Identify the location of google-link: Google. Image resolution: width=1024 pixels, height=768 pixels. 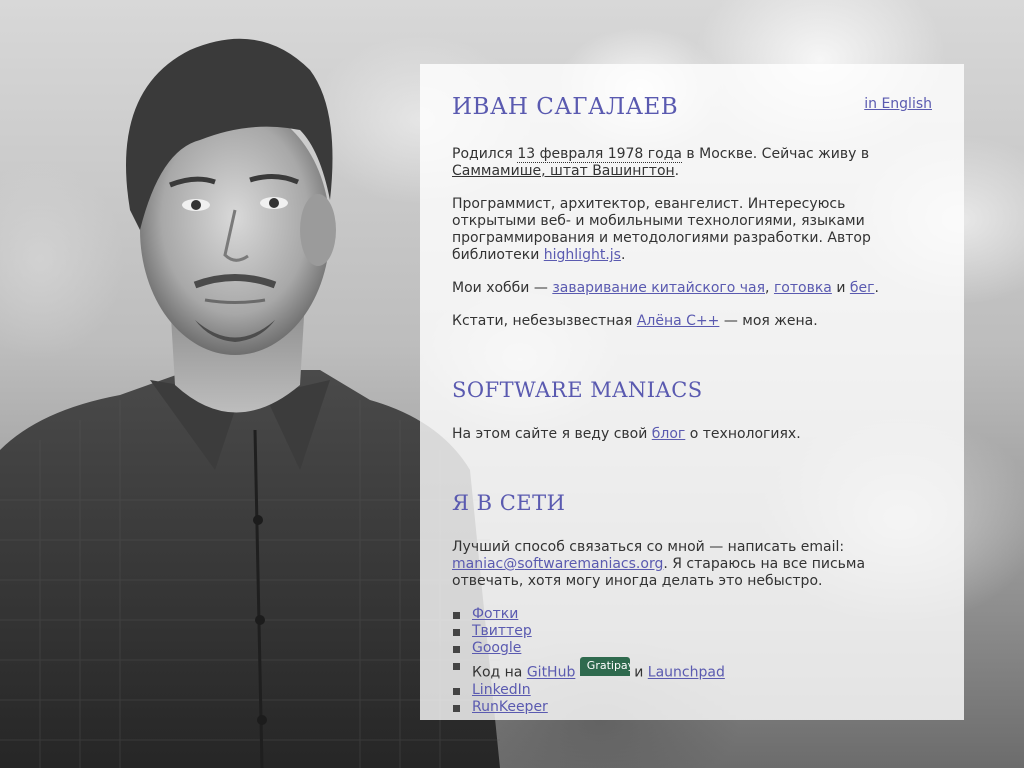
(496, 648).